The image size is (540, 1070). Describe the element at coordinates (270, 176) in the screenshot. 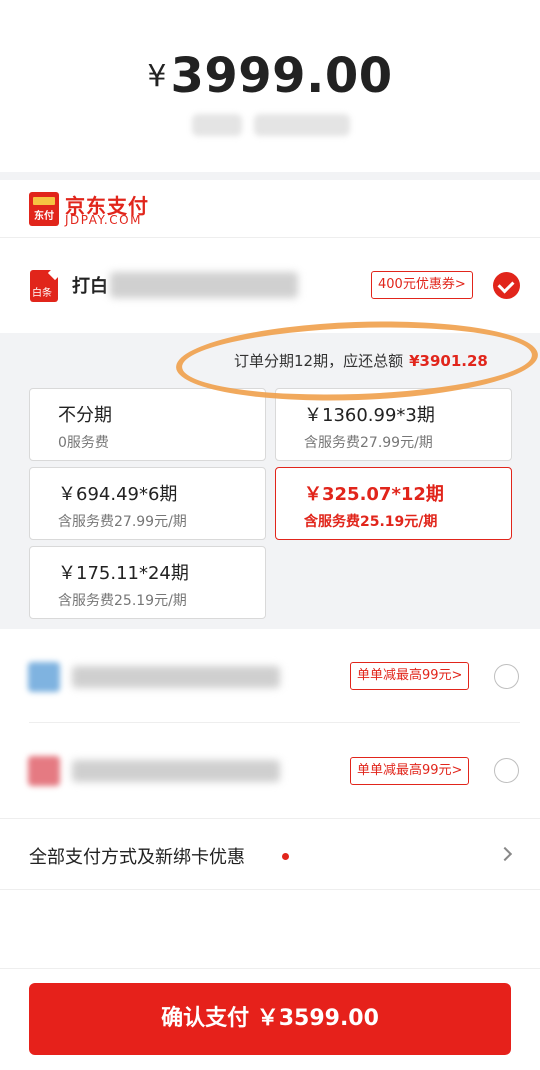

I see `section-gap` at that location.